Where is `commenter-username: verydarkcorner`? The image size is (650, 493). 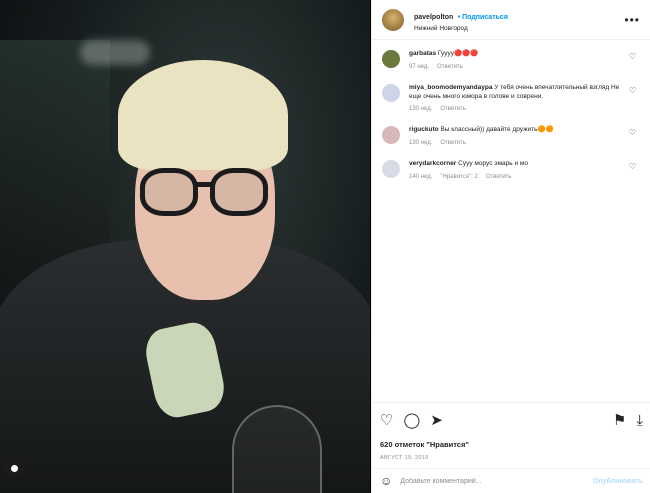
commenter-username: verydarkcorner is located at coordinates (432, 163).